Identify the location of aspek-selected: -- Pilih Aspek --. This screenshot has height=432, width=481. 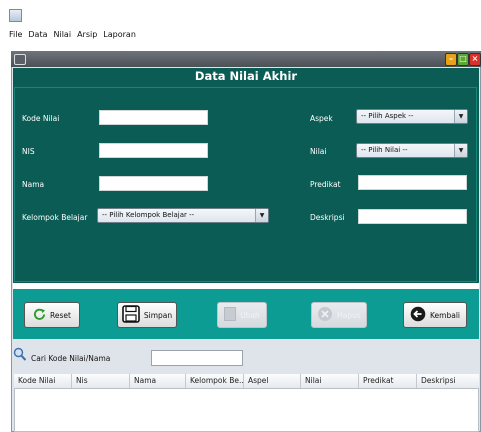
(387, 116).